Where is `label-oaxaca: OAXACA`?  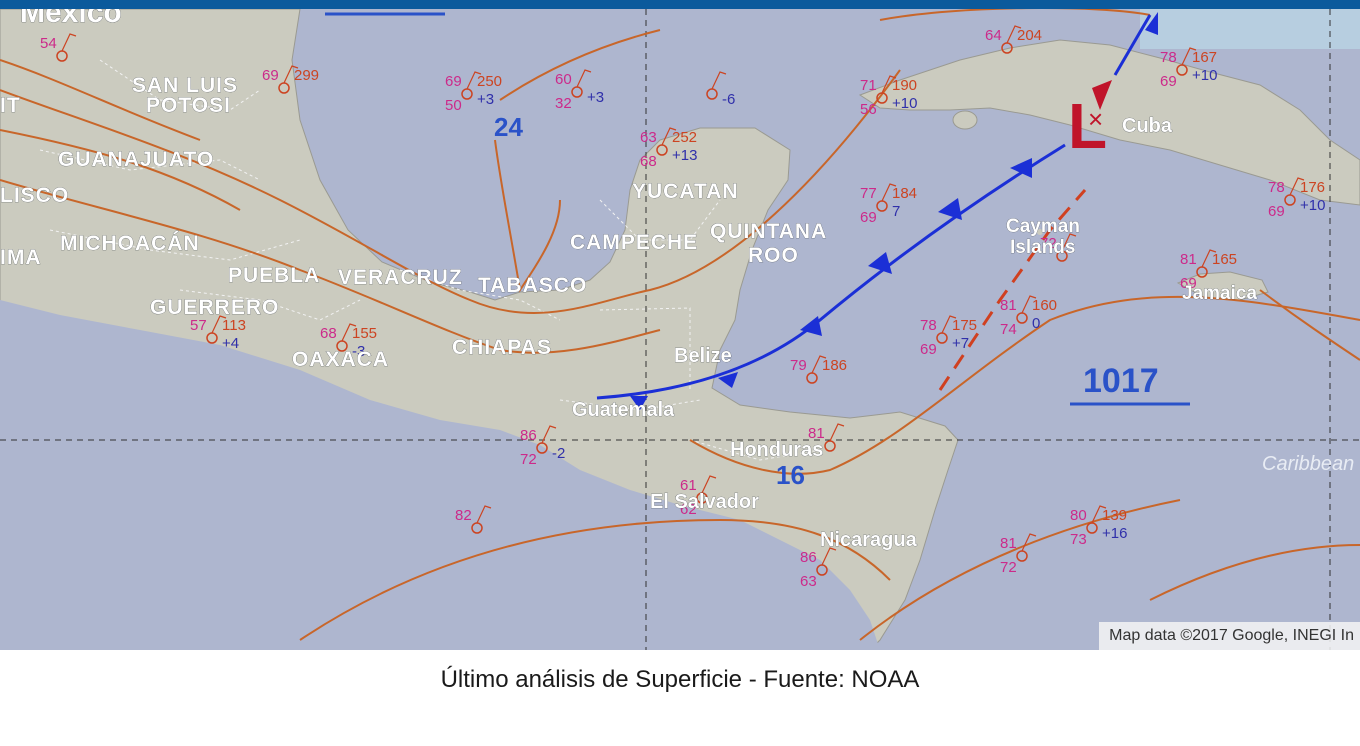
label-oaxaca: OAXACA is located at coordinates (340, 359).